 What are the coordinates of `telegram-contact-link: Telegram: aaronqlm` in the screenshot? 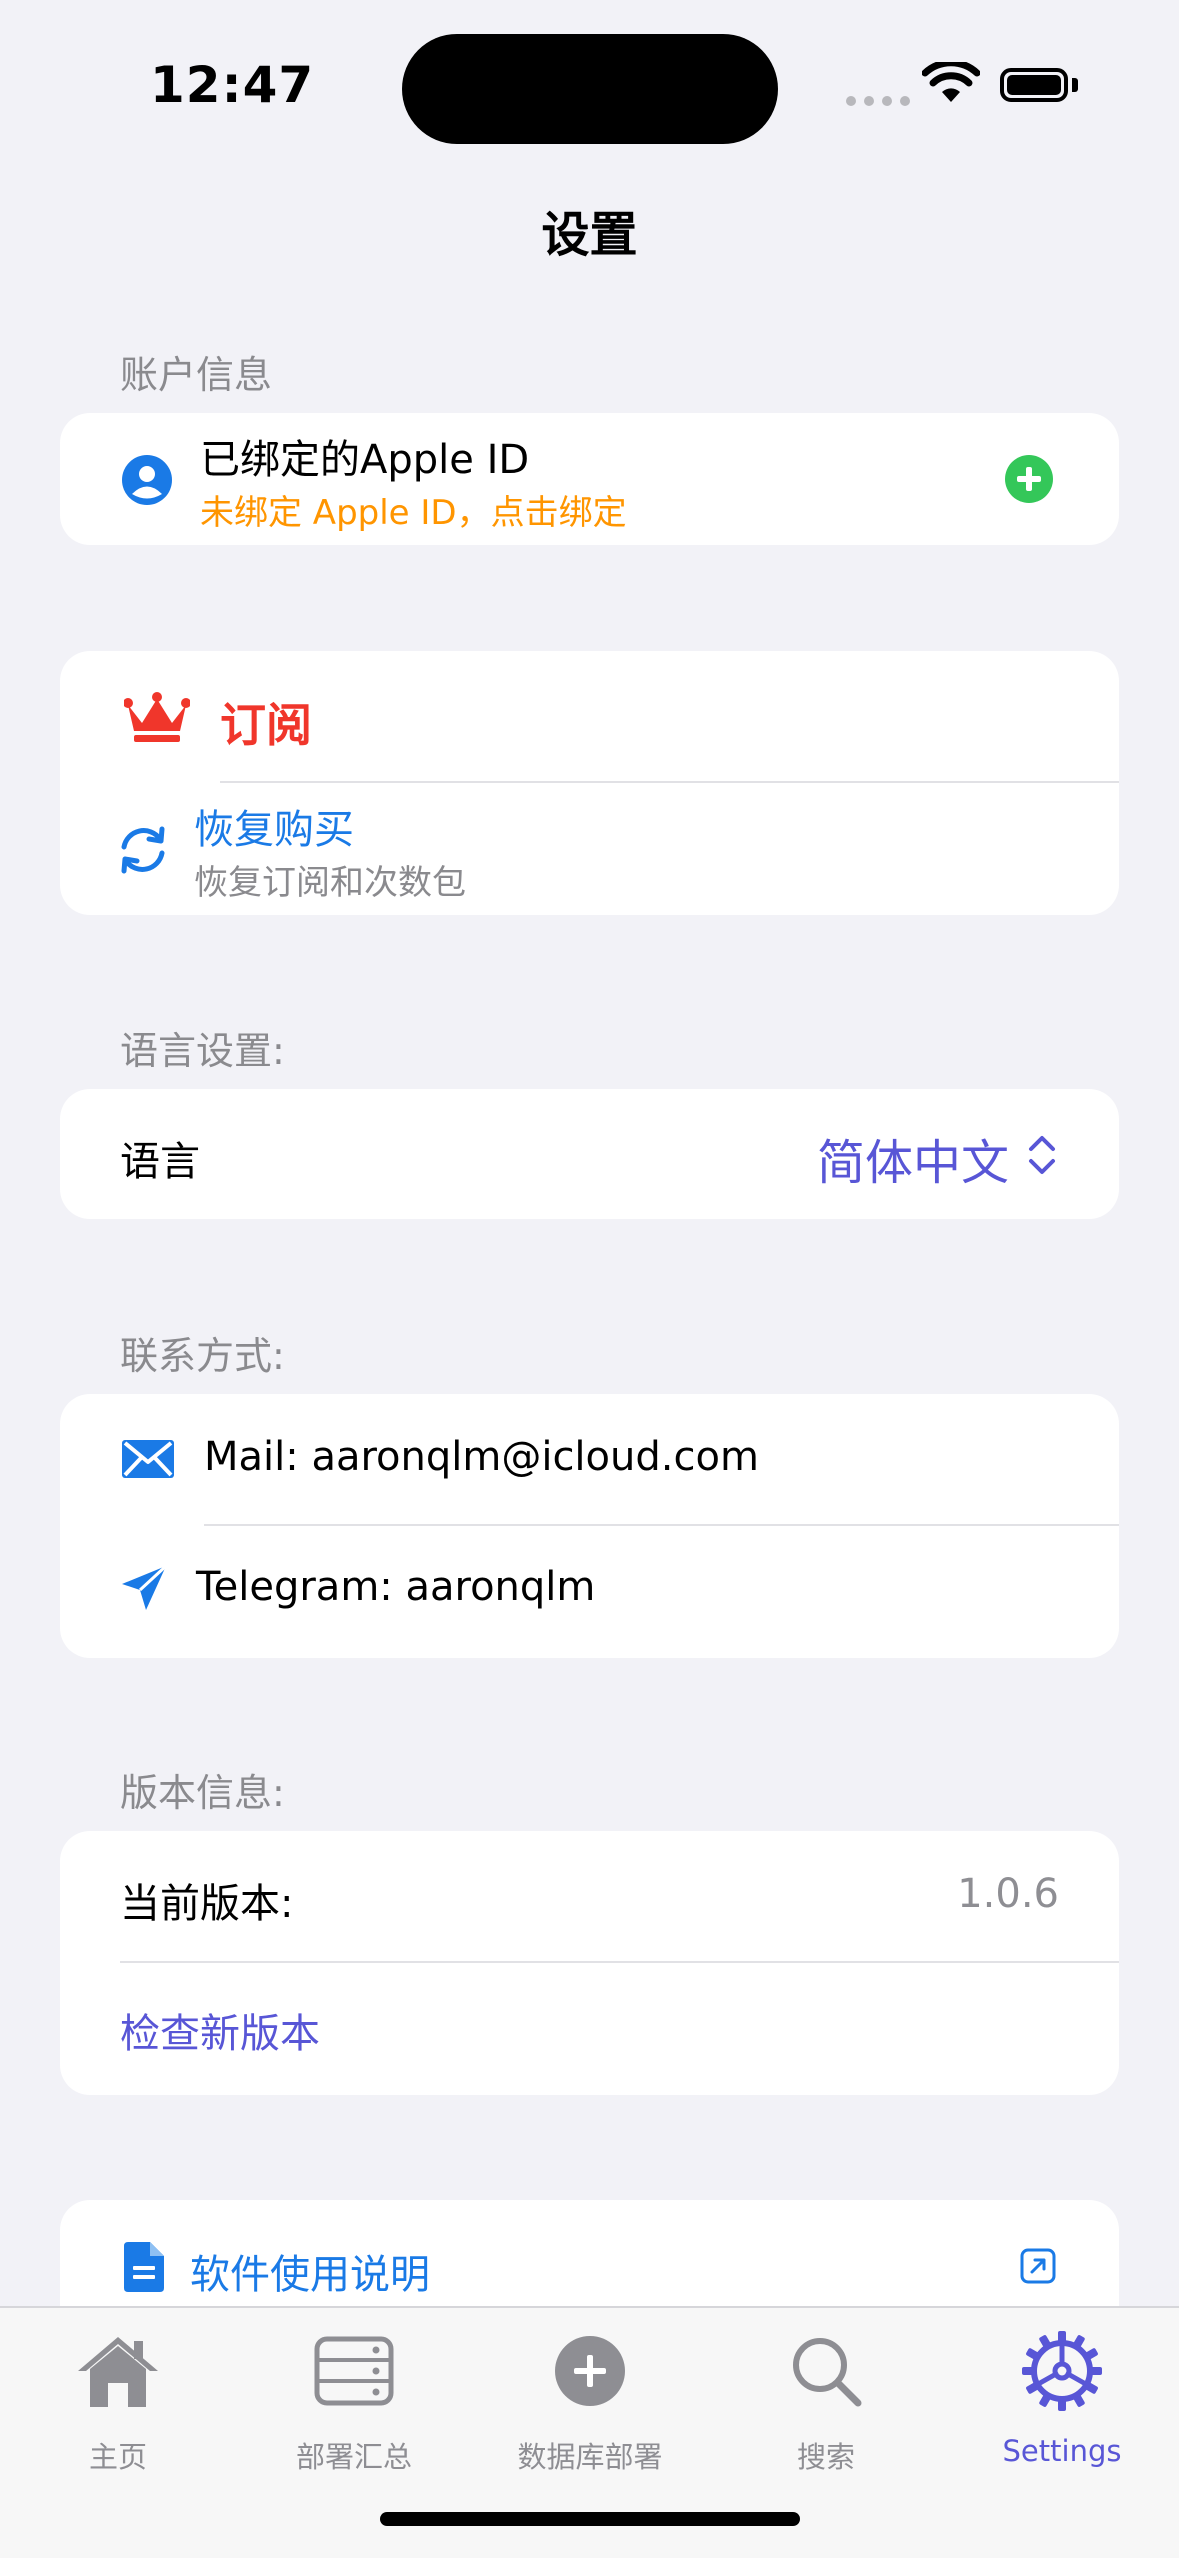 It's located at (395, 1587).